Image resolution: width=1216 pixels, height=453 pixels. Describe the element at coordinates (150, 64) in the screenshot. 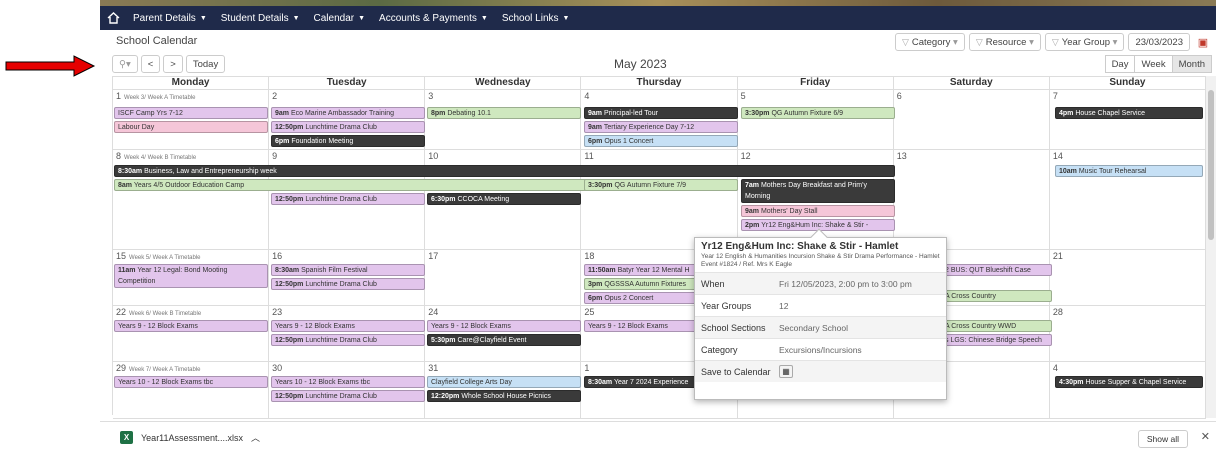

I see `prev-button: <` at that location.